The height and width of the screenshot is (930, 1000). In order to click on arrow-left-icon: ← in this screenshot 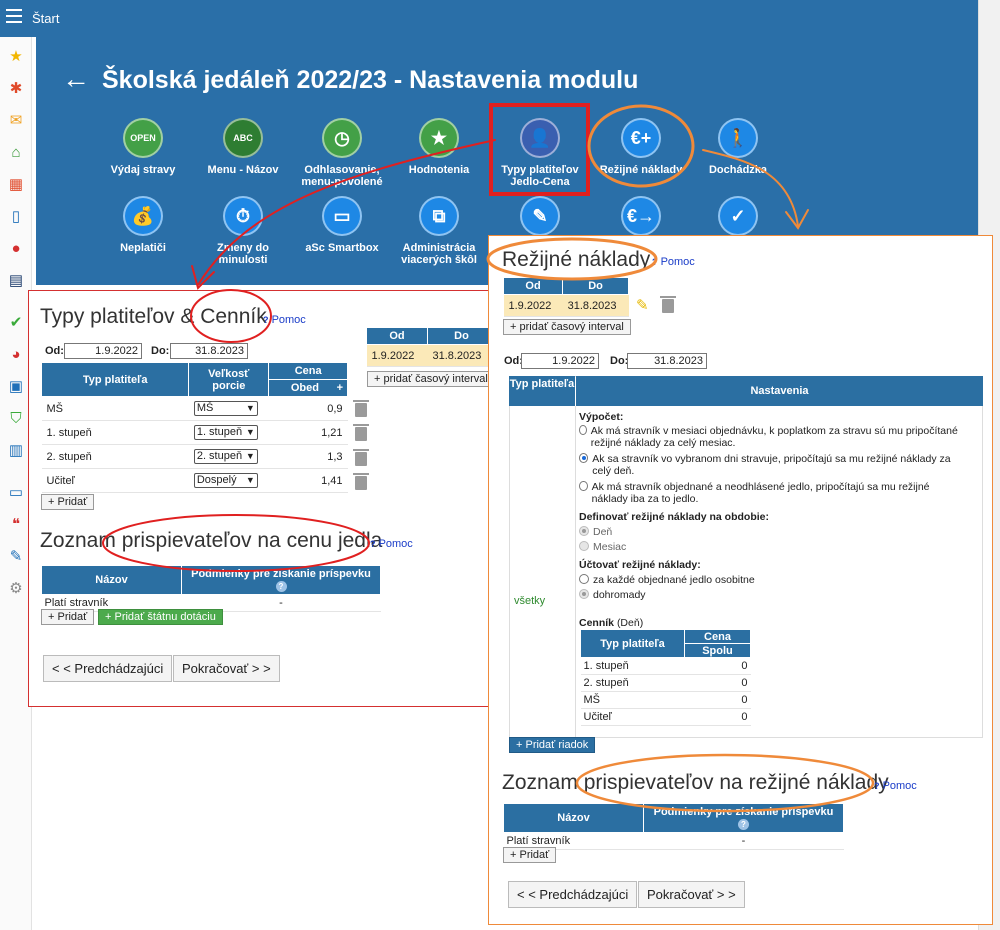, I will do `click(76, 79)`.